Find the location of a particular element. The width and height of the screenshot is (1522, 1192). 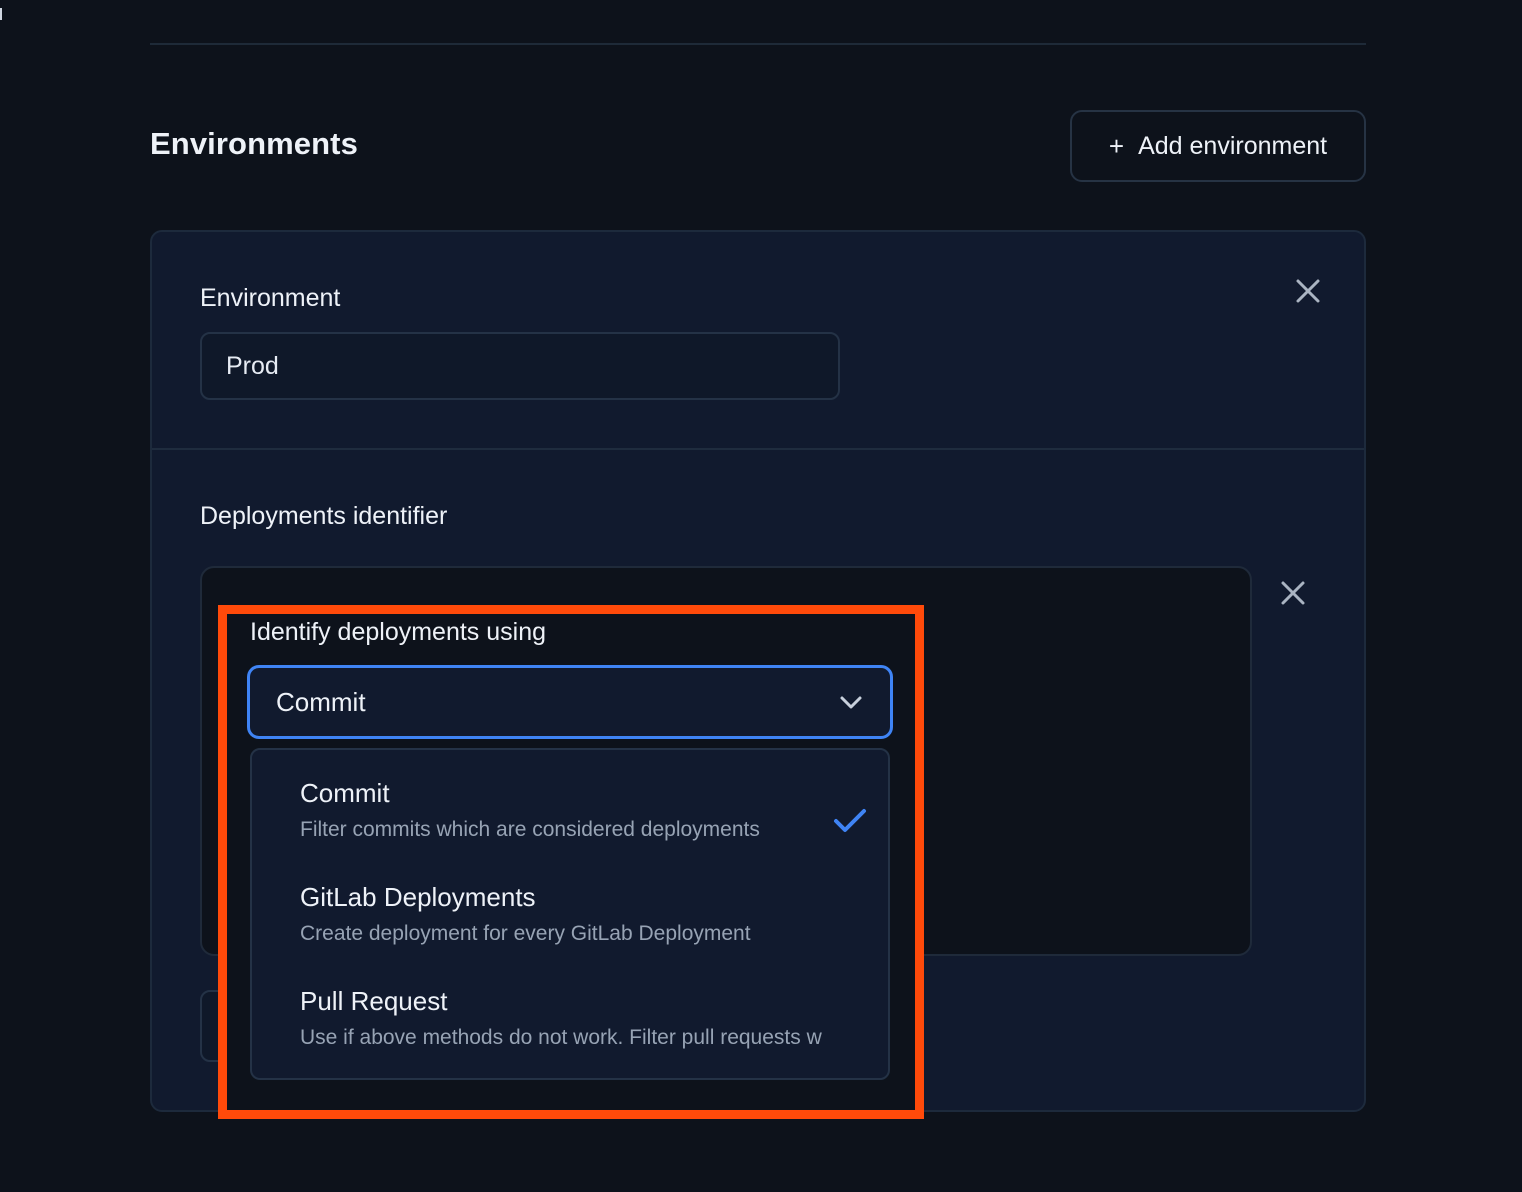

chevron-down-icon is located at coordinates (851, 702).